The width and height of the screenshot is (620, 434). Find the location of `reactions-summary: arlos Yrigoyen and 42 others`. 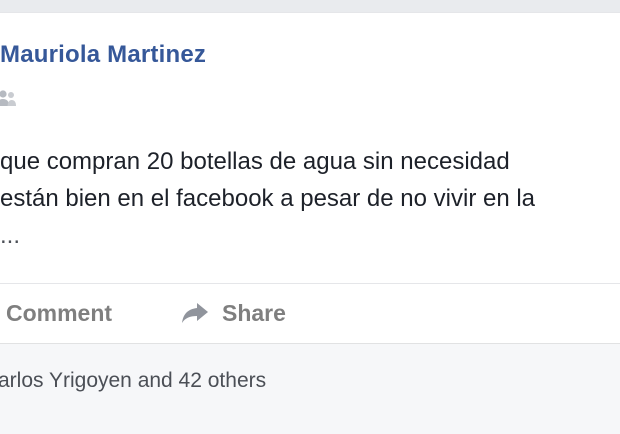

reactions-summary: arlos Yrigoyen and 42 others is located at coordinates (133, 381).